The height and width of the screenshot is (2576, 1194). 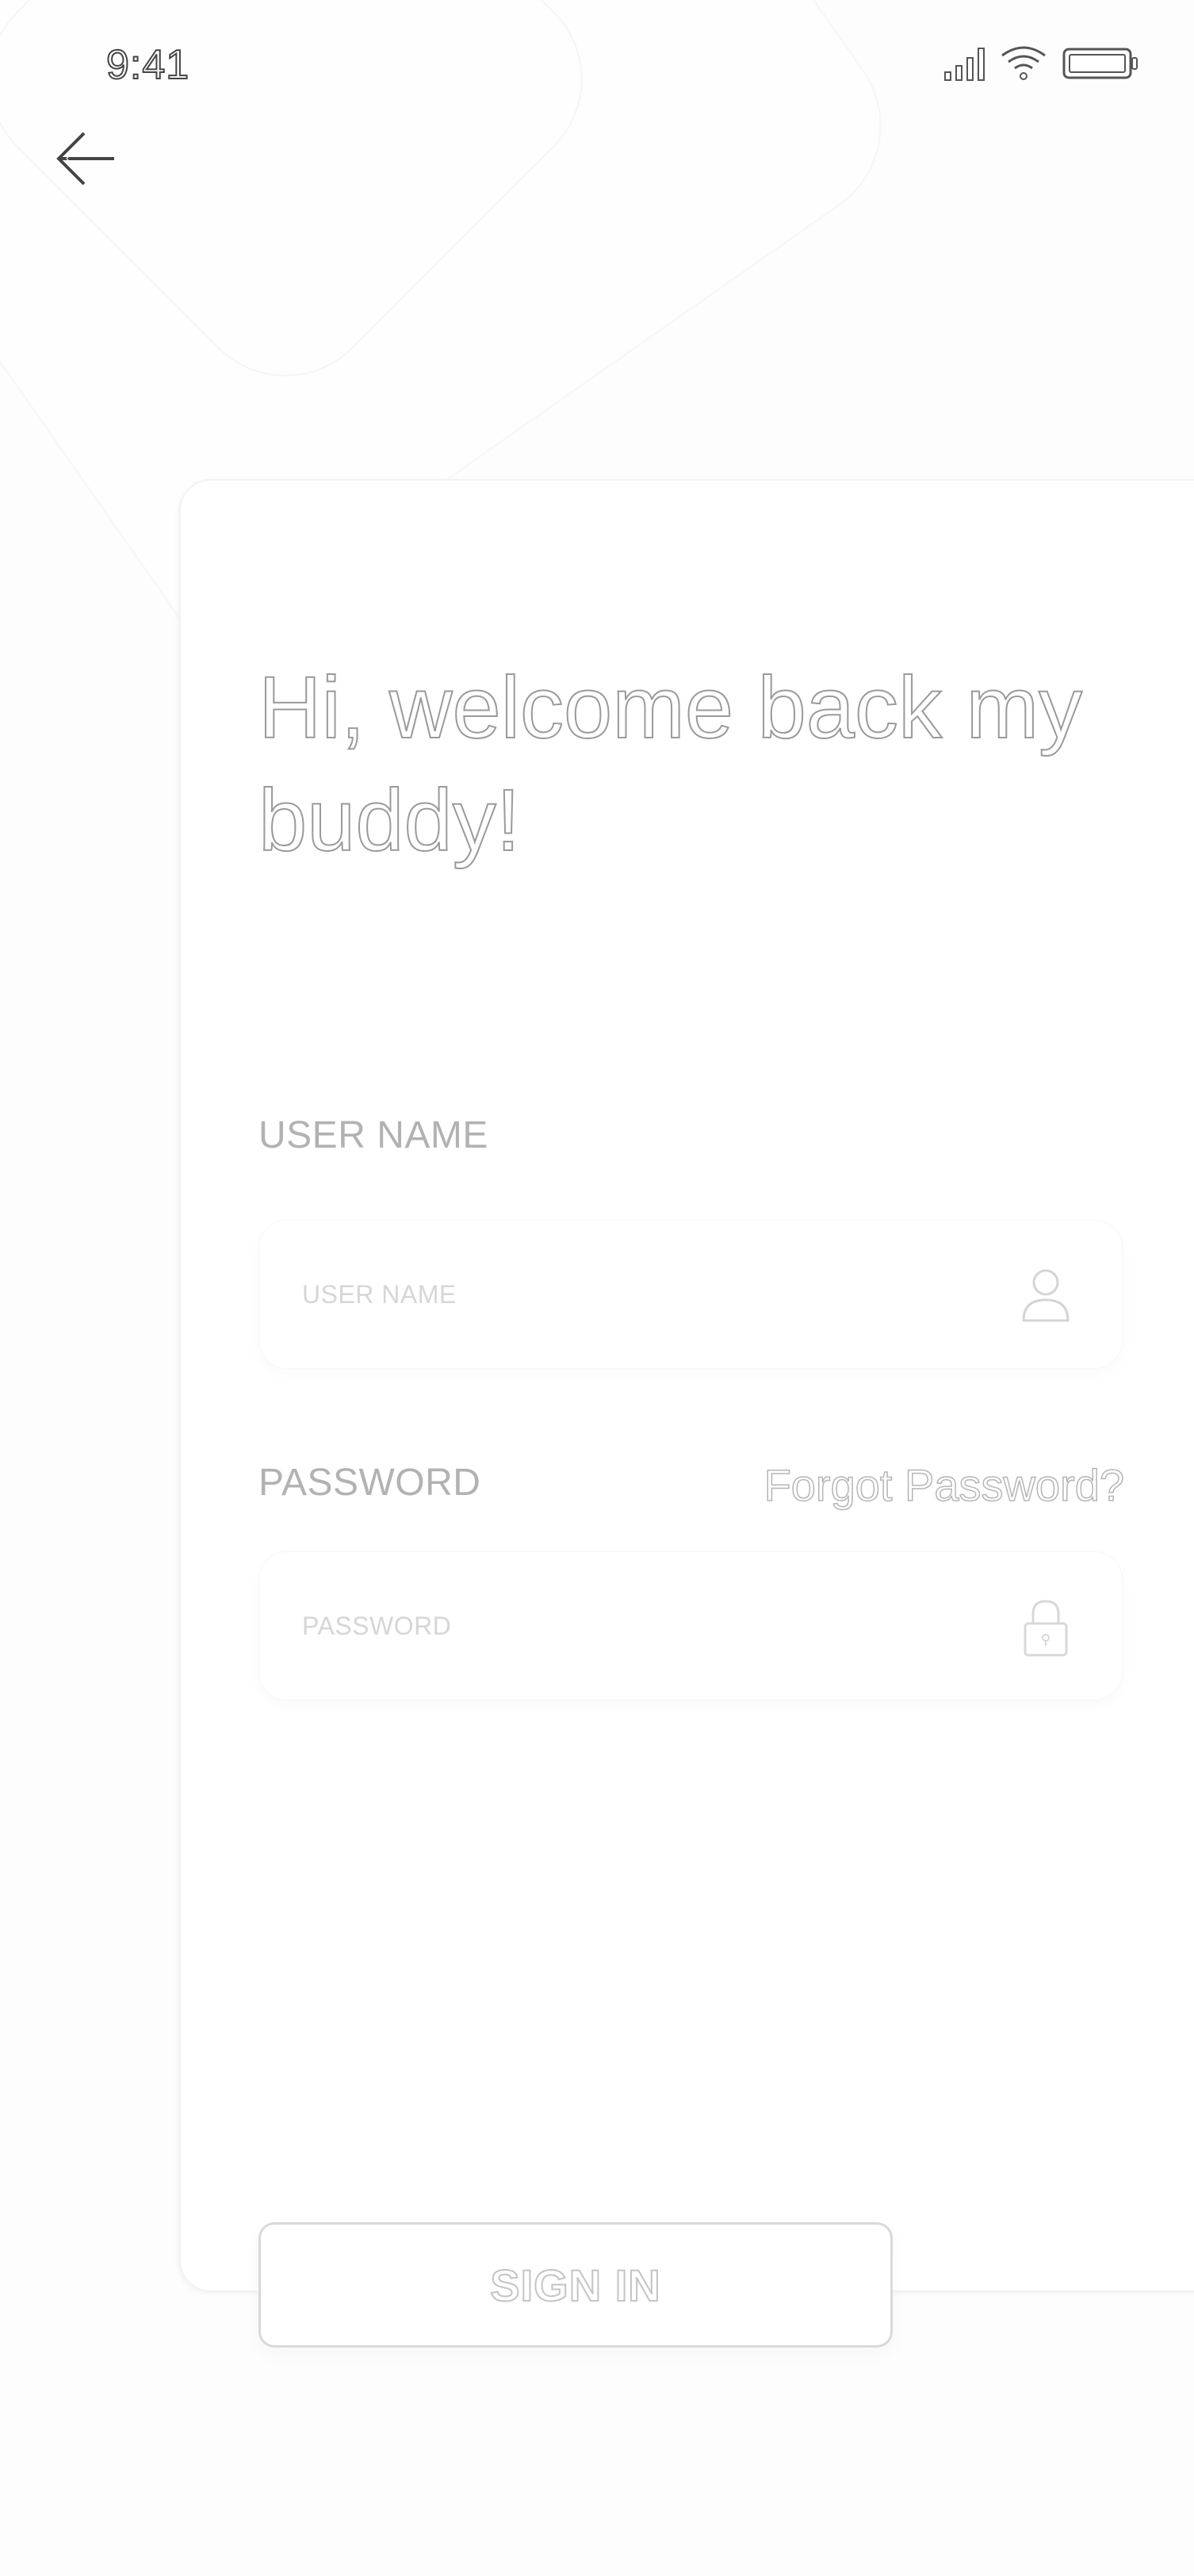 I want to click on status-icons, so click(x=1041, y=62).